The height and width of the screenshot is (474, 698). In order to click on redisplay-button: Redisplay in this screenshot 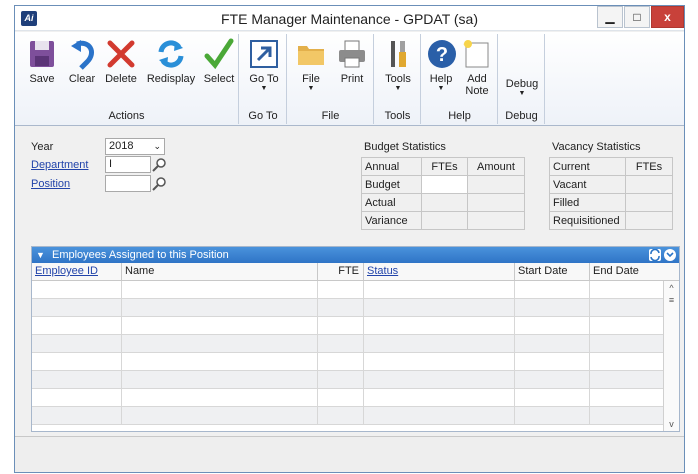, I will do `click(171, 61)`.